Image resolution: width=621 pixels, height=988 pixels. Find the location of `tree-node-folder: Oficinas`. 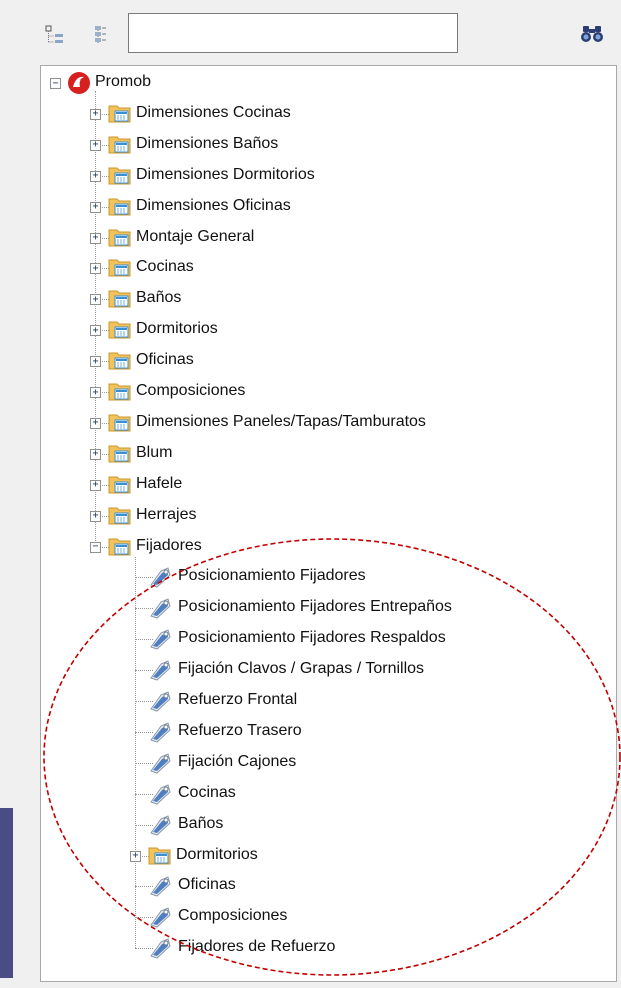

tree-node-folder: Oficinas is located at coordinates (165, 360).